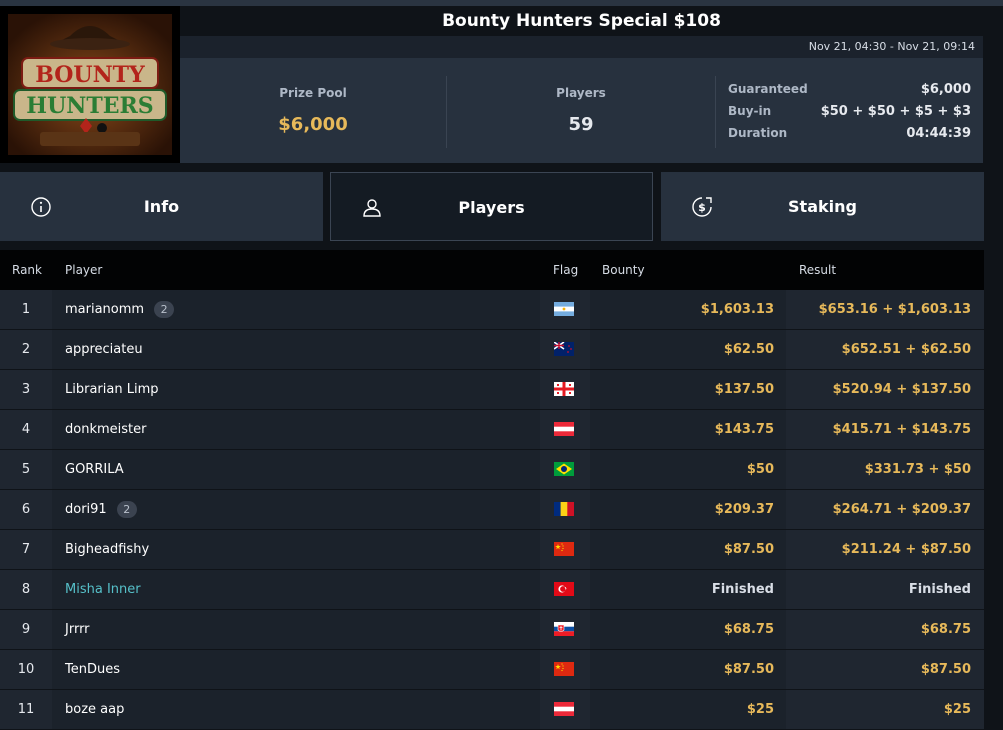 This screenshot has height=730, width=1003. I want to click on duration-label: Duration, so click(758, 133).